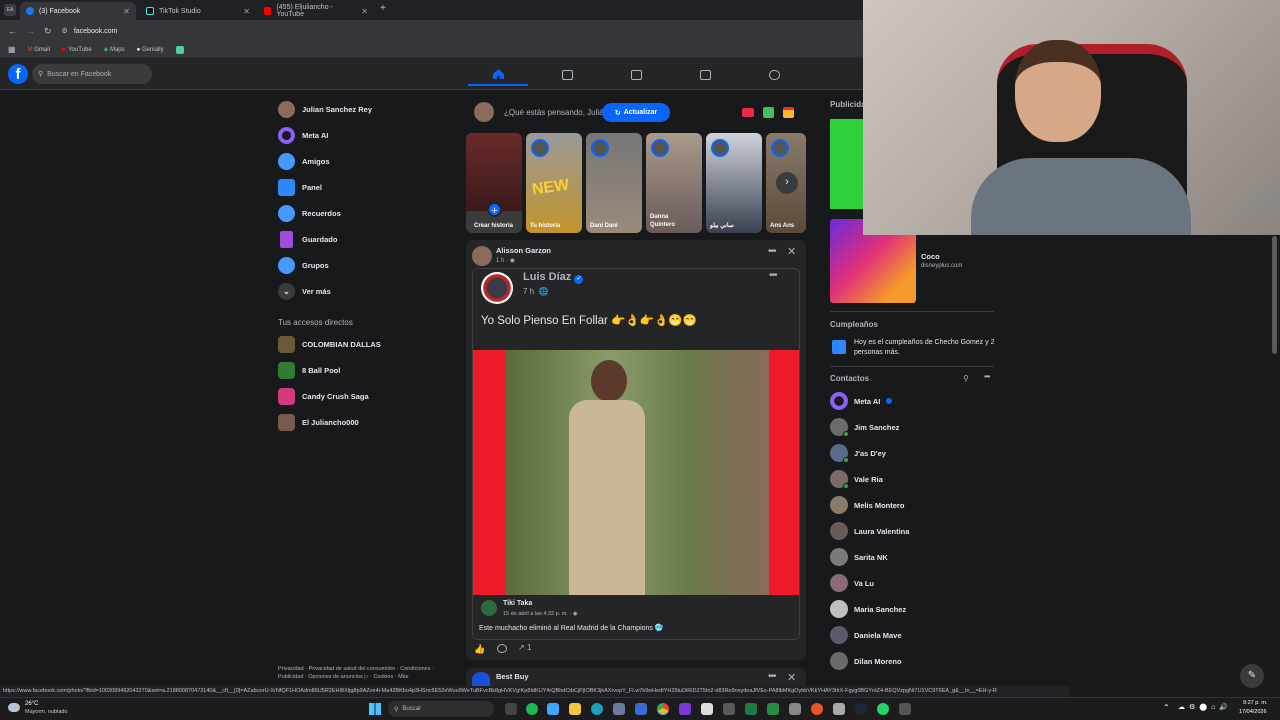 The image size is (1280, 720). What do you see at coordinates (852, 583) in the screenshot?
I see `contact-item: Va Lu` at bounding box center [852, 583].